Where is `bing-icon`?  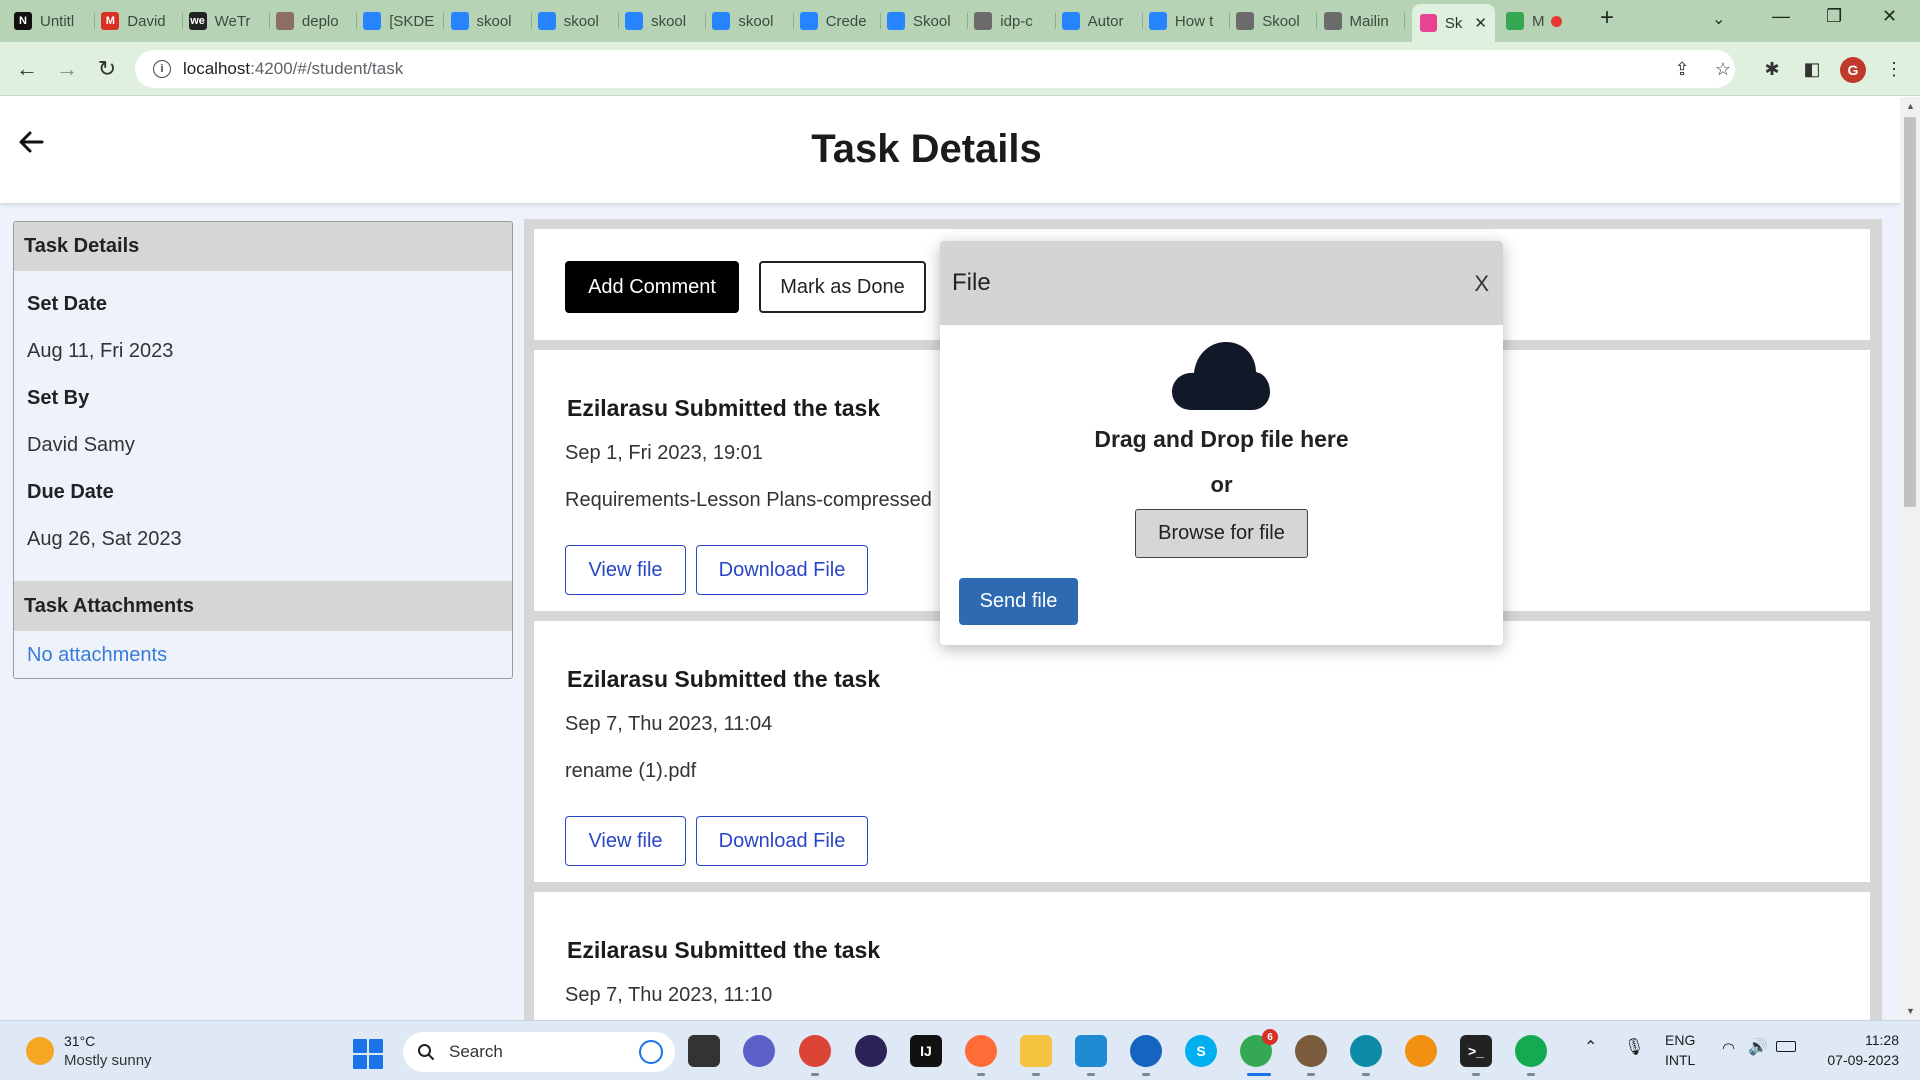
bing-icon is located at coordinates (651, 1052).